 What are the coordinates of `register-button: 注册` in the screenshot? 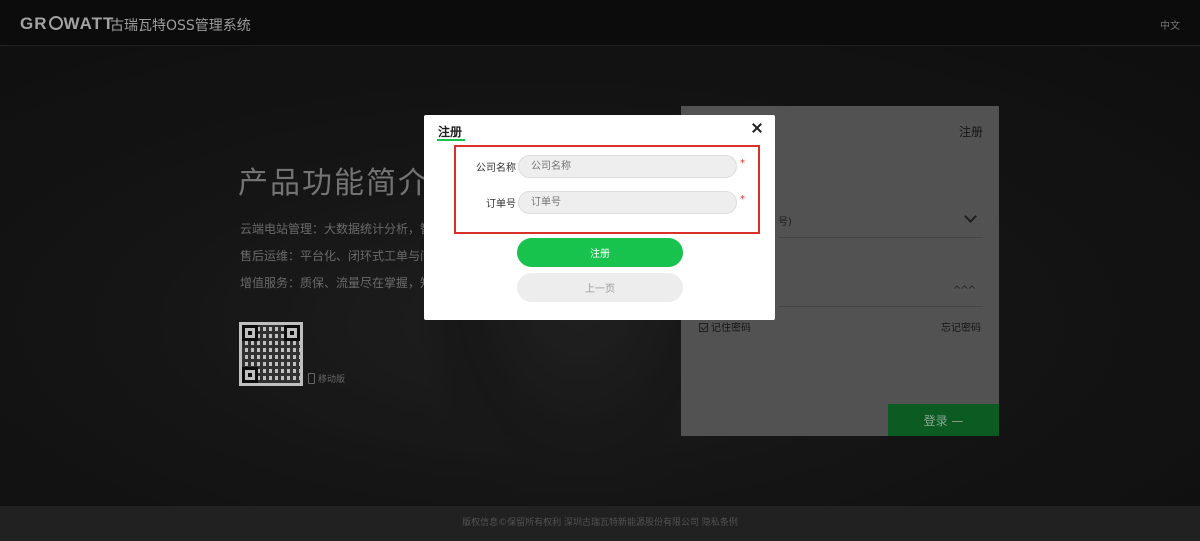 It's located at (600, 252).